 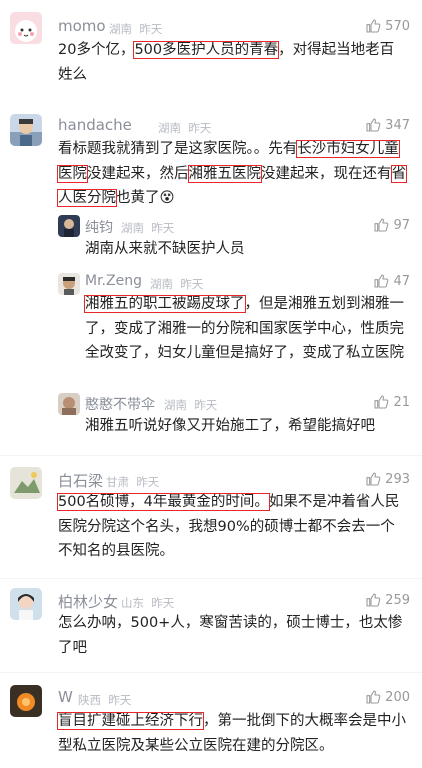 What do you see at coordinates (89, 700) in the screenshot?
I see `location: 陕西` at bounding box center [89, 700].